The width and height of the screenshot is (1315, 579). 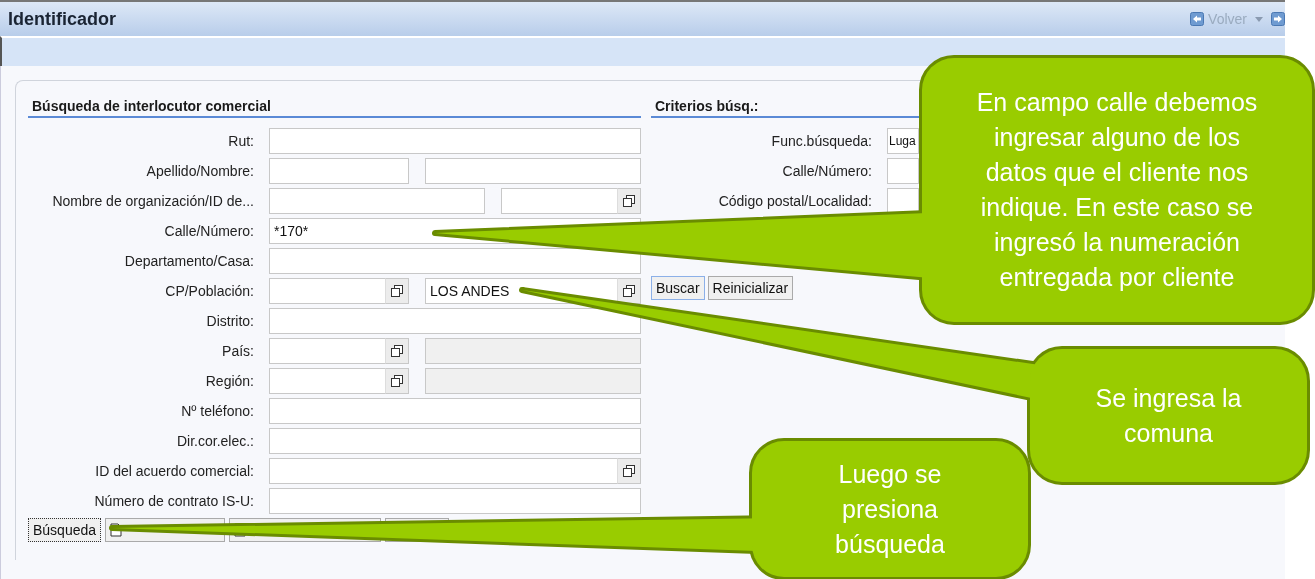 What do you see at coordinates (678, 288) in the screenshot?
I see `search-button: Buscar` at bounding box center [678, 288].